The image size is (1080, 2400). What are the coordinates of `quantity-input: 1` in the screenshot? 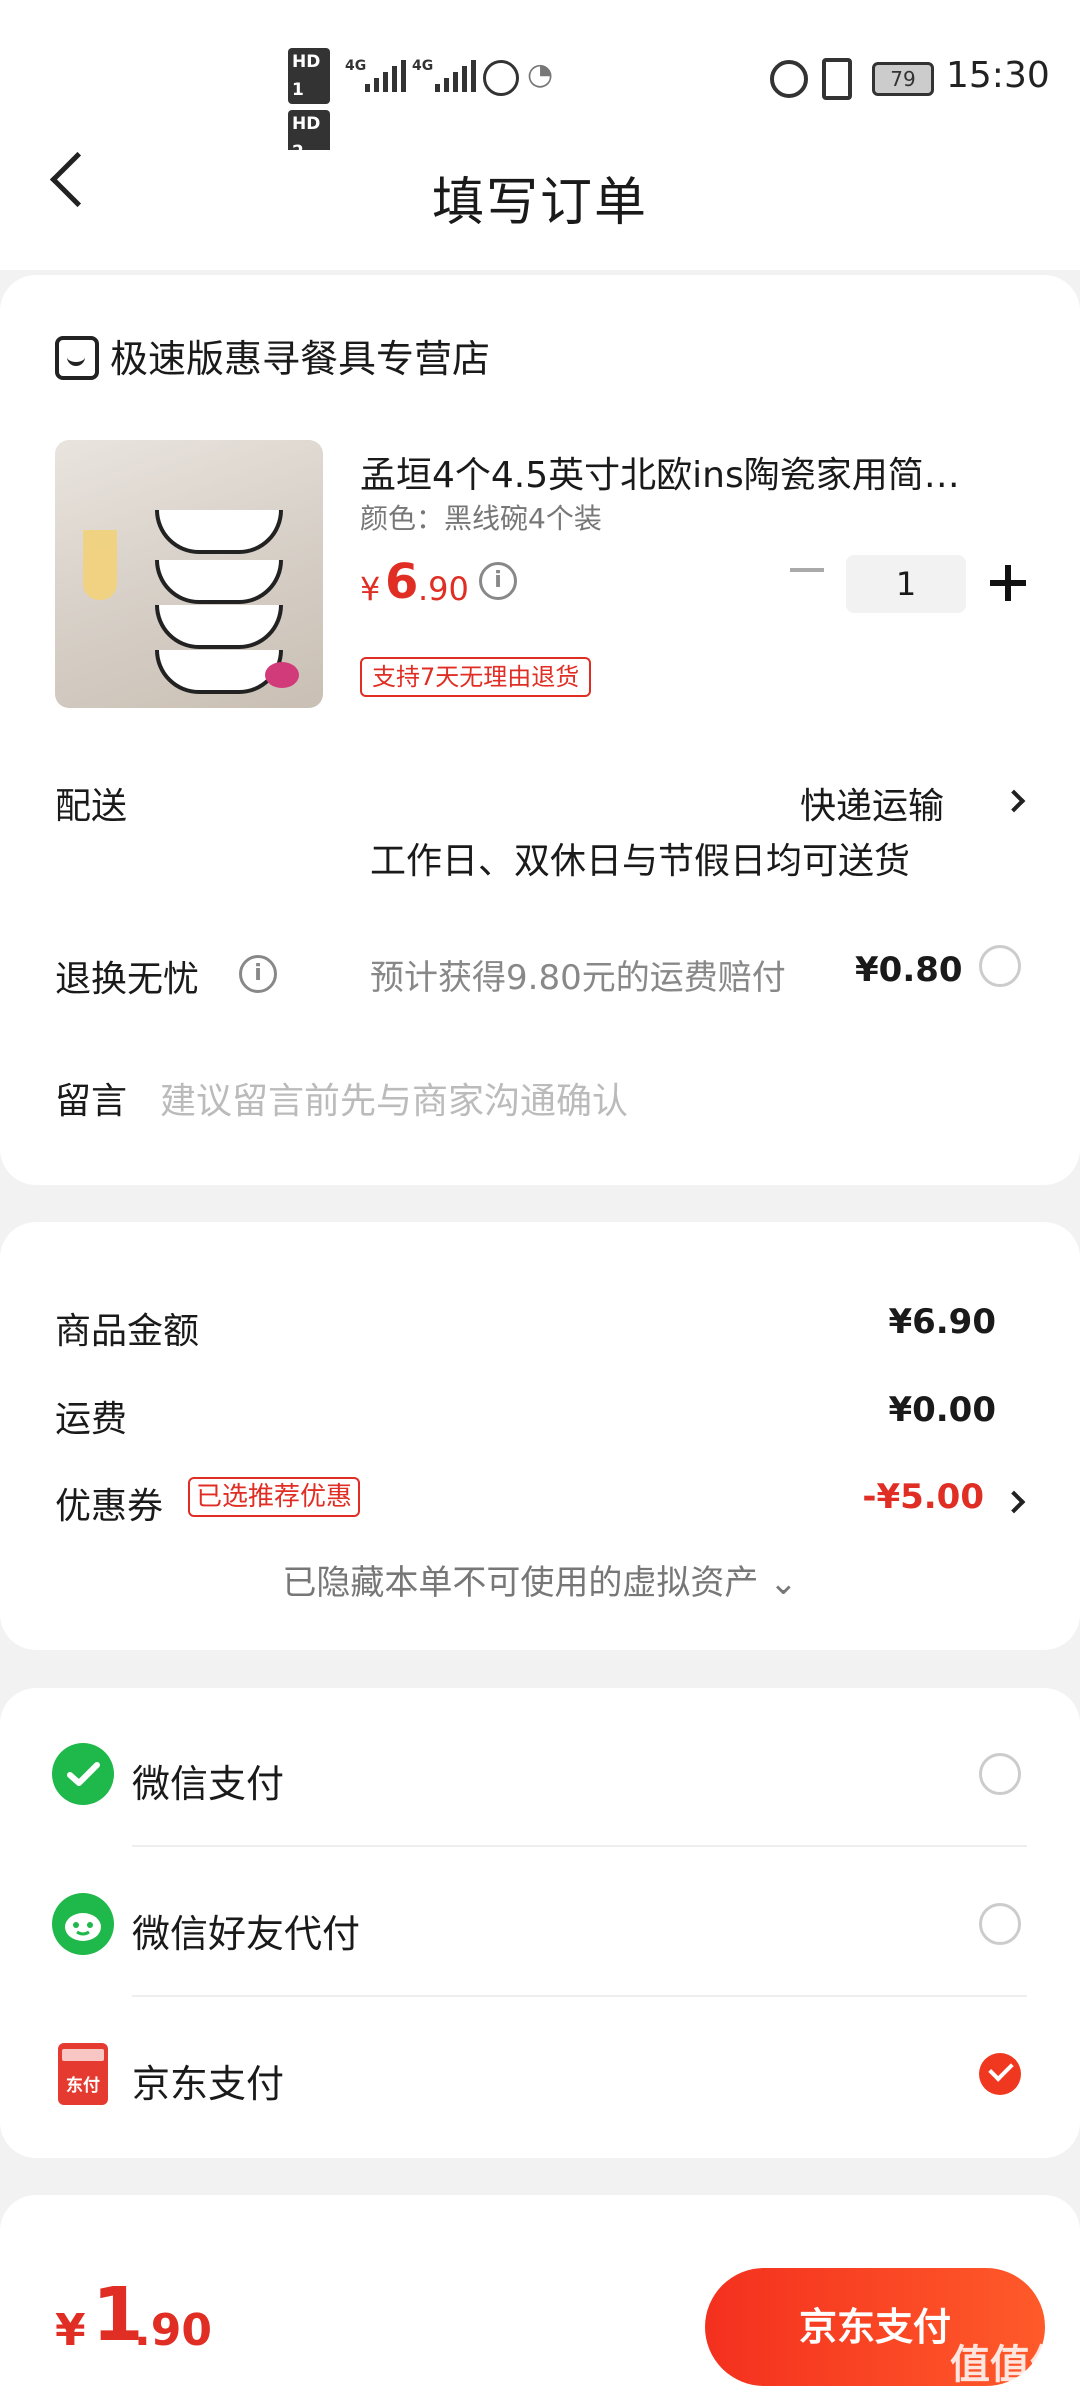 It's located at (906, 584).